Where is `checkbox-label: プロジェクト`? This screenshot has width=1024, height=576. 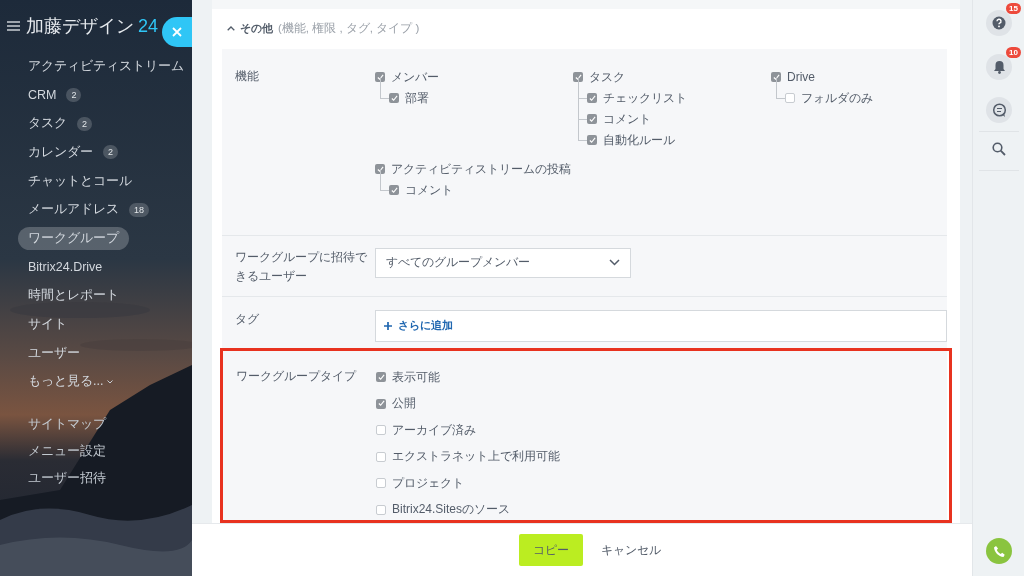 checkbox-label: プロジェクト is located at coordinates (428, 483).